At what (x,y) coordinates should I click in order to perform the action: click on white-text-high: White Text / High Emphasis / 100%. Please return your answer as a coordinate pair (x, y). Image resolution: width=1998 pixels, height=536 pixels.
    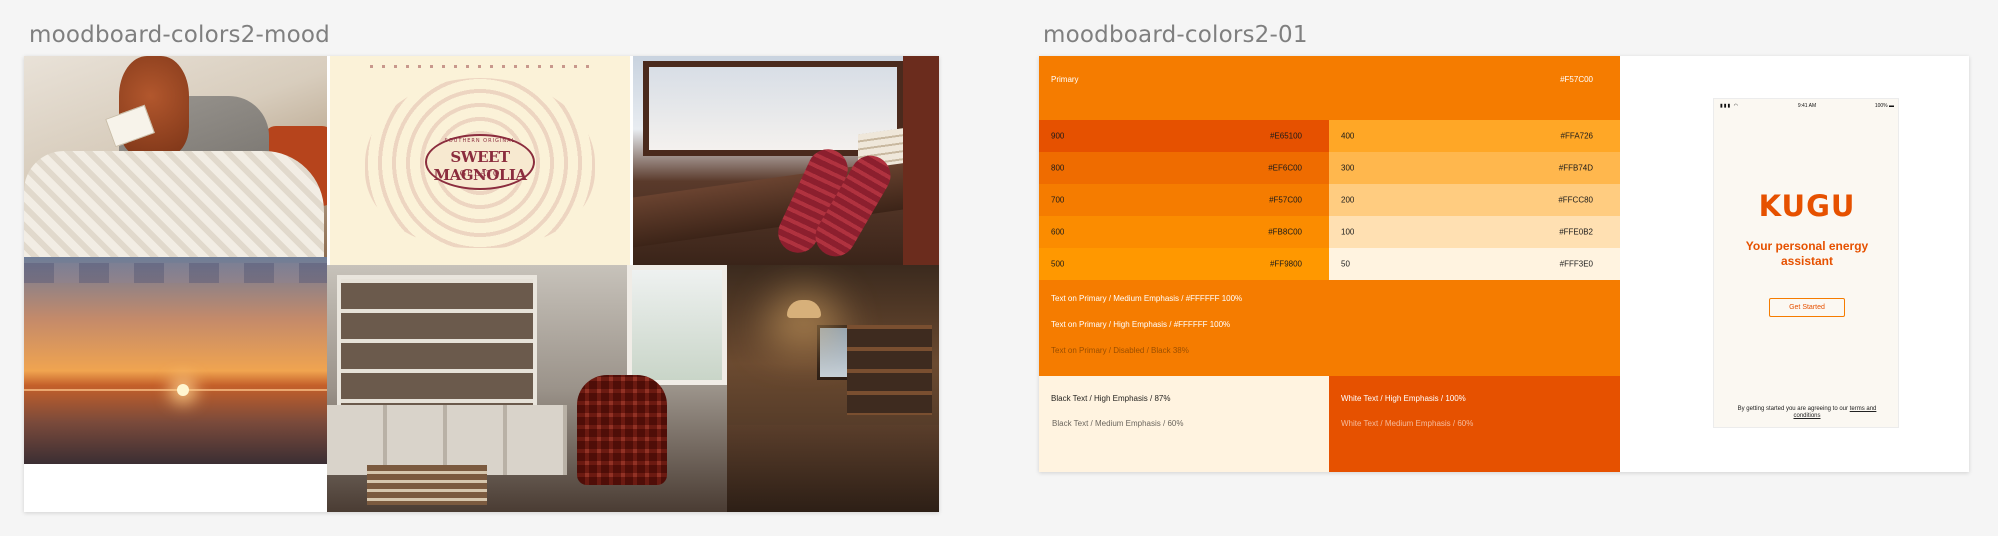
    Looking at the image, I should click on (1403, 398).